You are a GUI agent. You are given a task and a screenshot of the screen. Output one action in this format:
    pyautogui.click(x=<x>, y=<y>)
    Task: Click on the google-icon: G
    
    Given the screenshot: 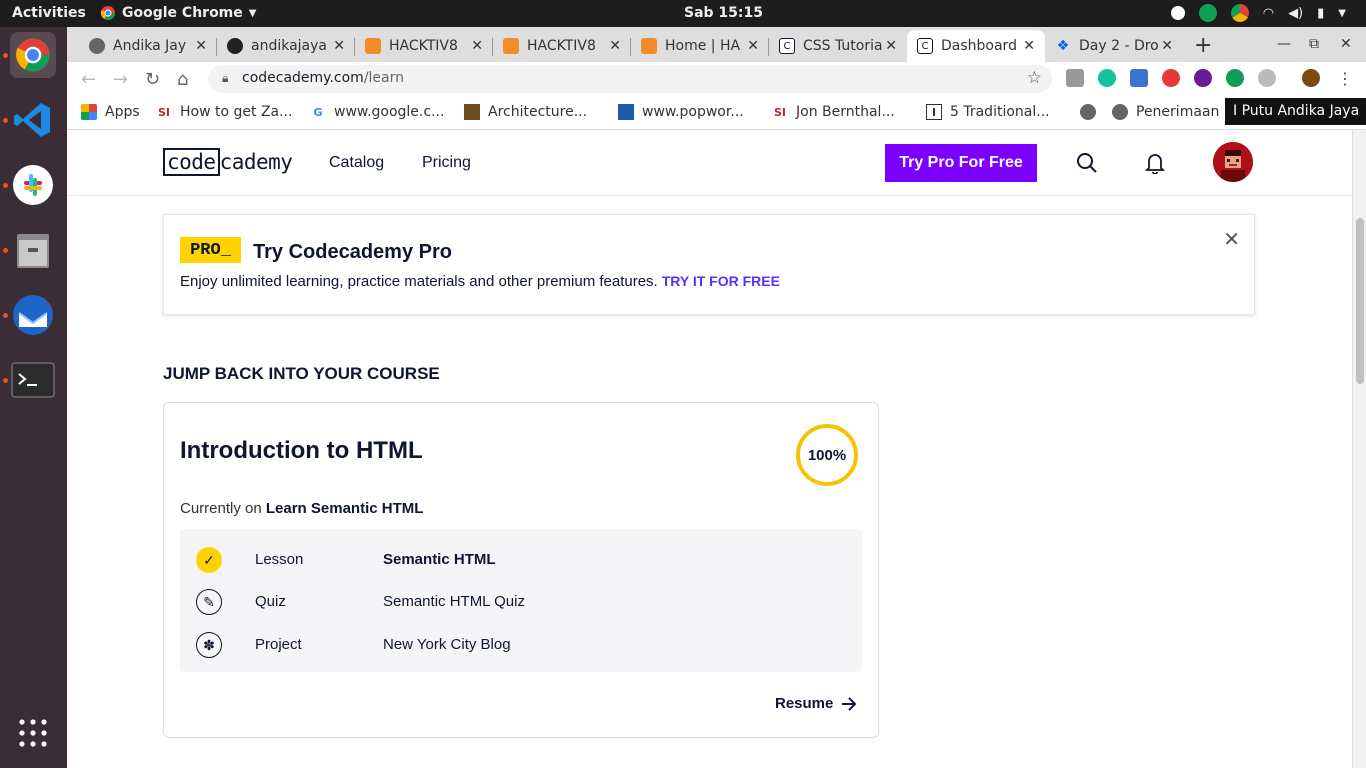 What is the action you would take?
    pyautogui.click(x=318, y=112)
    